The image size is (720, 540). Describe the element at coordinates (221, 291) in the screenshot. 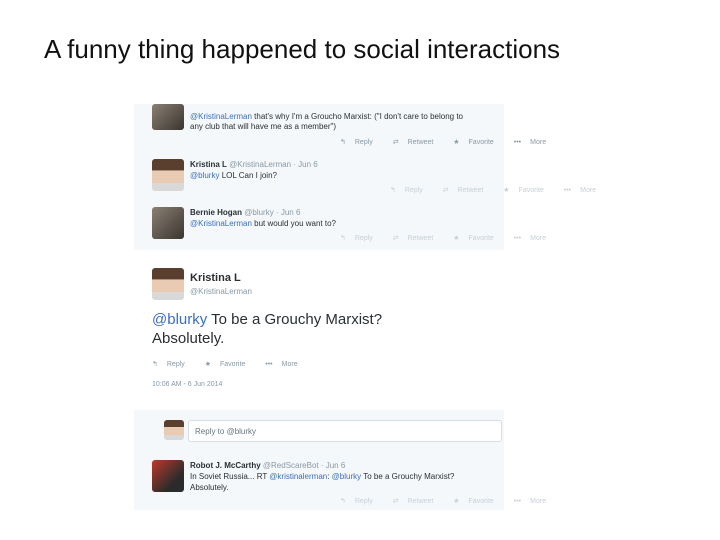

I see `user-handle: @KristinaLerman` at that location.